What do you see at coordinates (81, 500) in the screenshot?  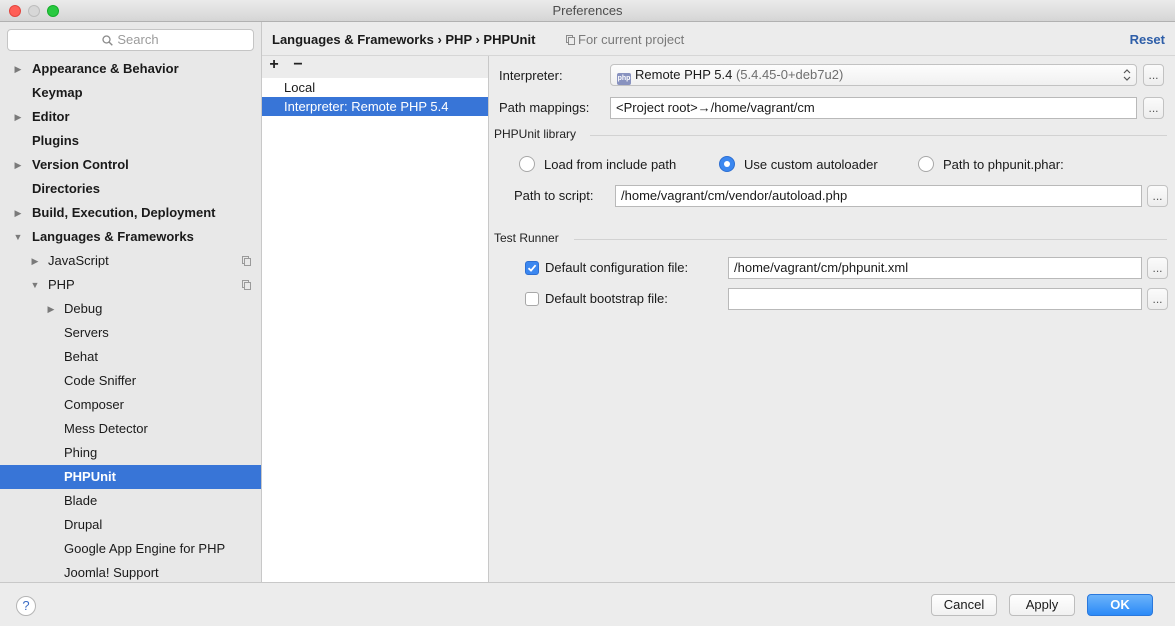 I see `sidebar-item-label: Blade` at bounding box center [81, 500].